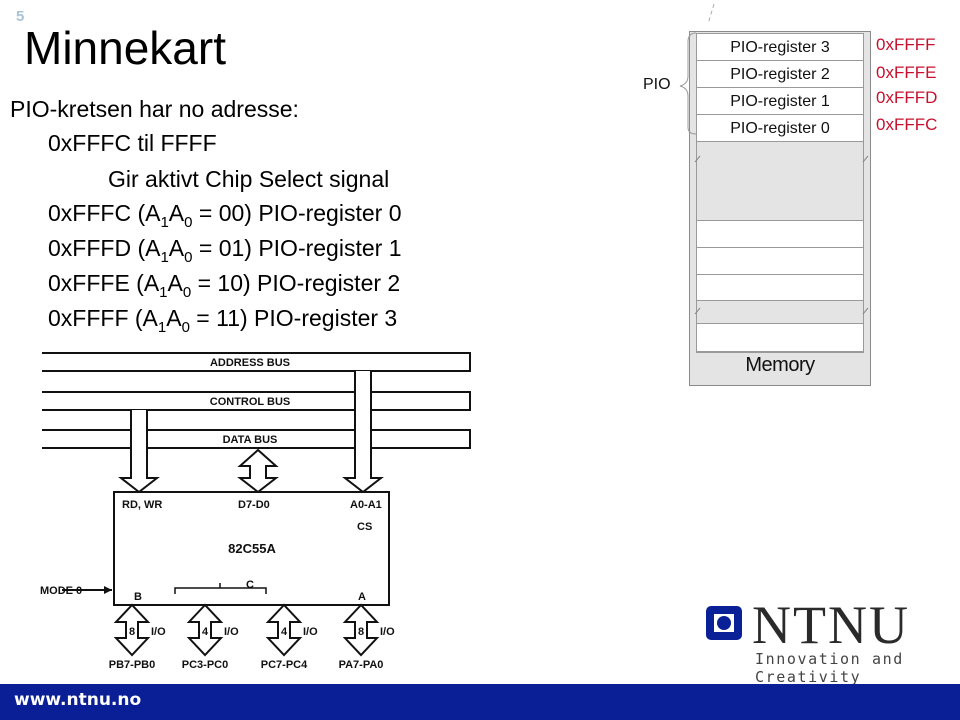 This screenshot has width=960, height=720. What do you see at coordinates (780, 365) in the screenshot?
I see `memory-label: Memory` at bounding box center [780, 365].